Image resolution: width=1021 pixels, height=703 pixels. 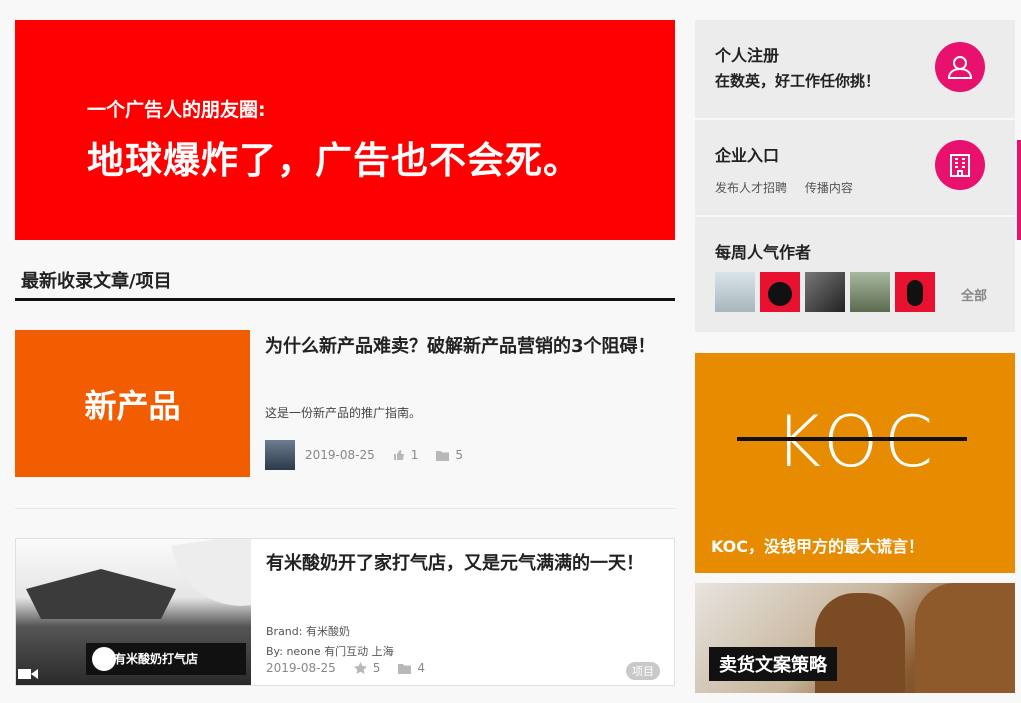 I want to click on article-thumbnail: 新产品, so click(x=132, y=403).